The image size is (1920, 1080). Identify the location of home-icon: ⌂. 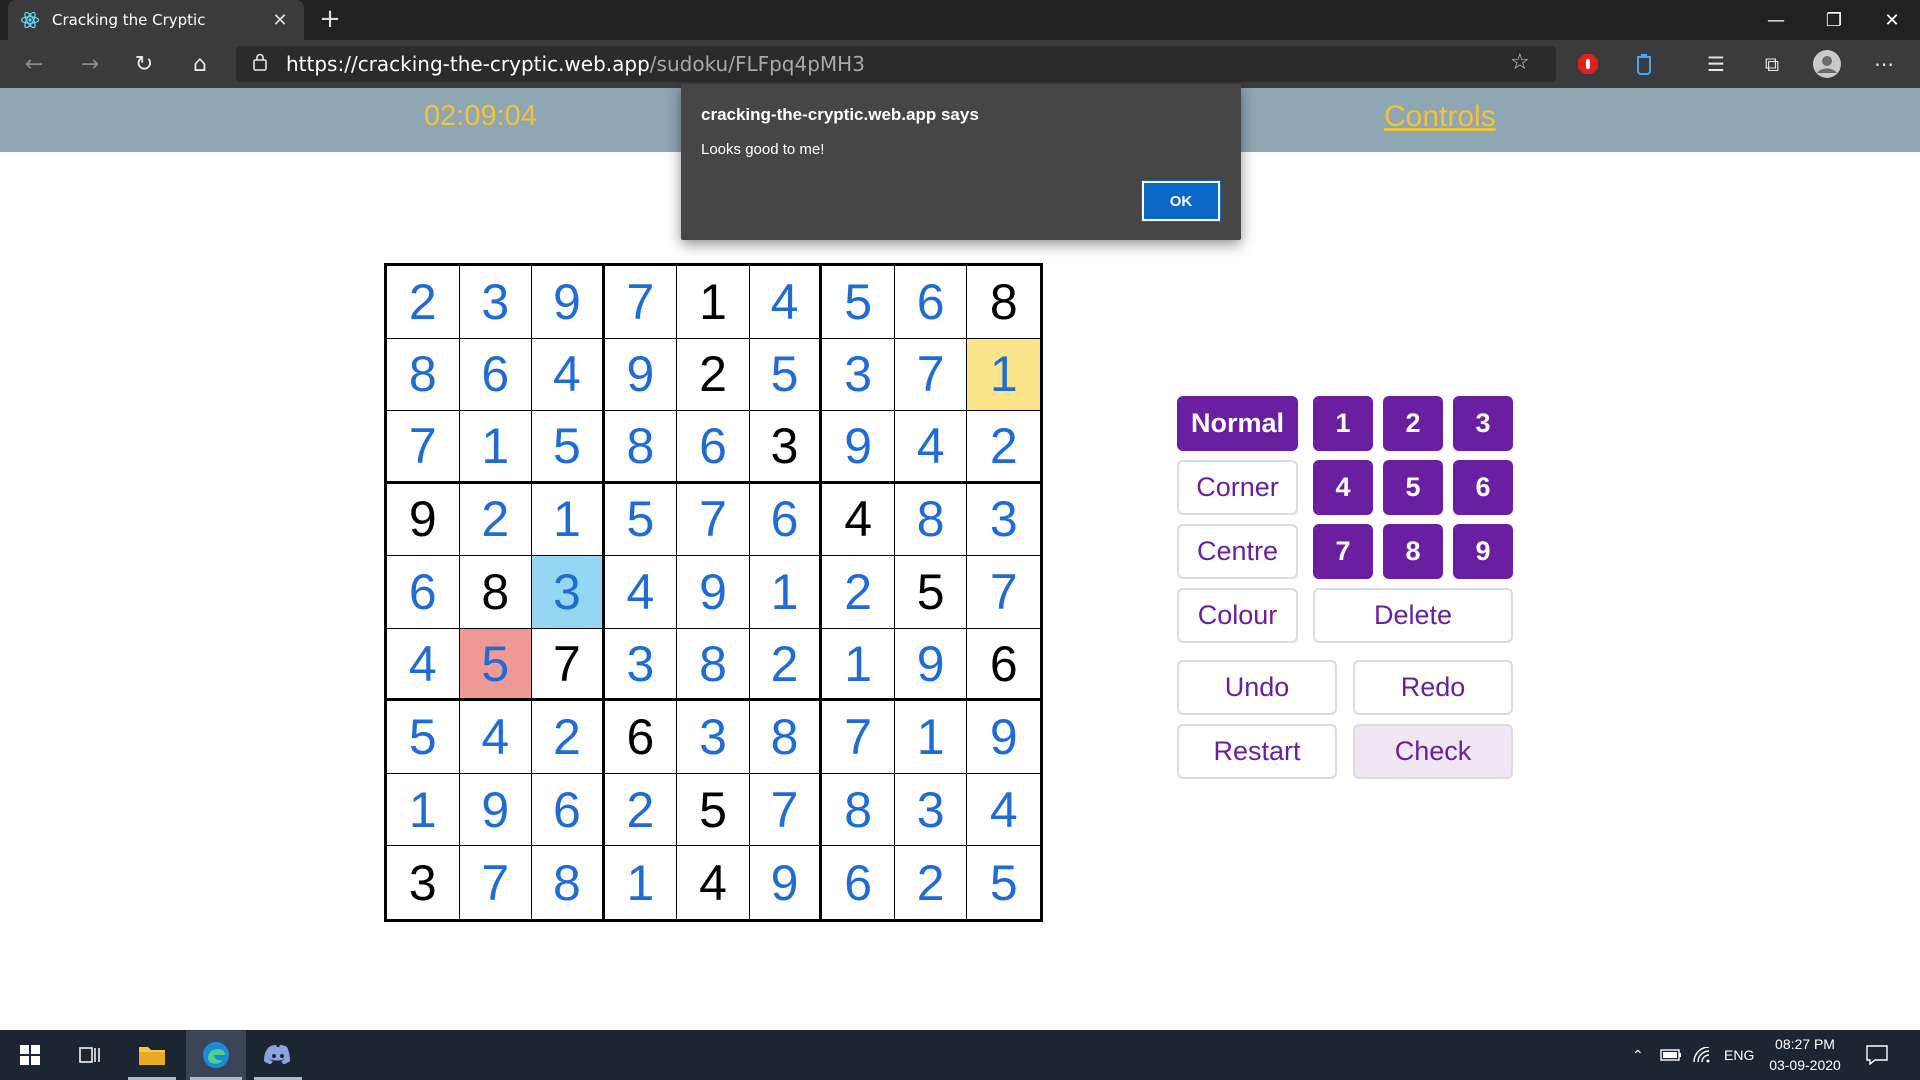
(200, 64).